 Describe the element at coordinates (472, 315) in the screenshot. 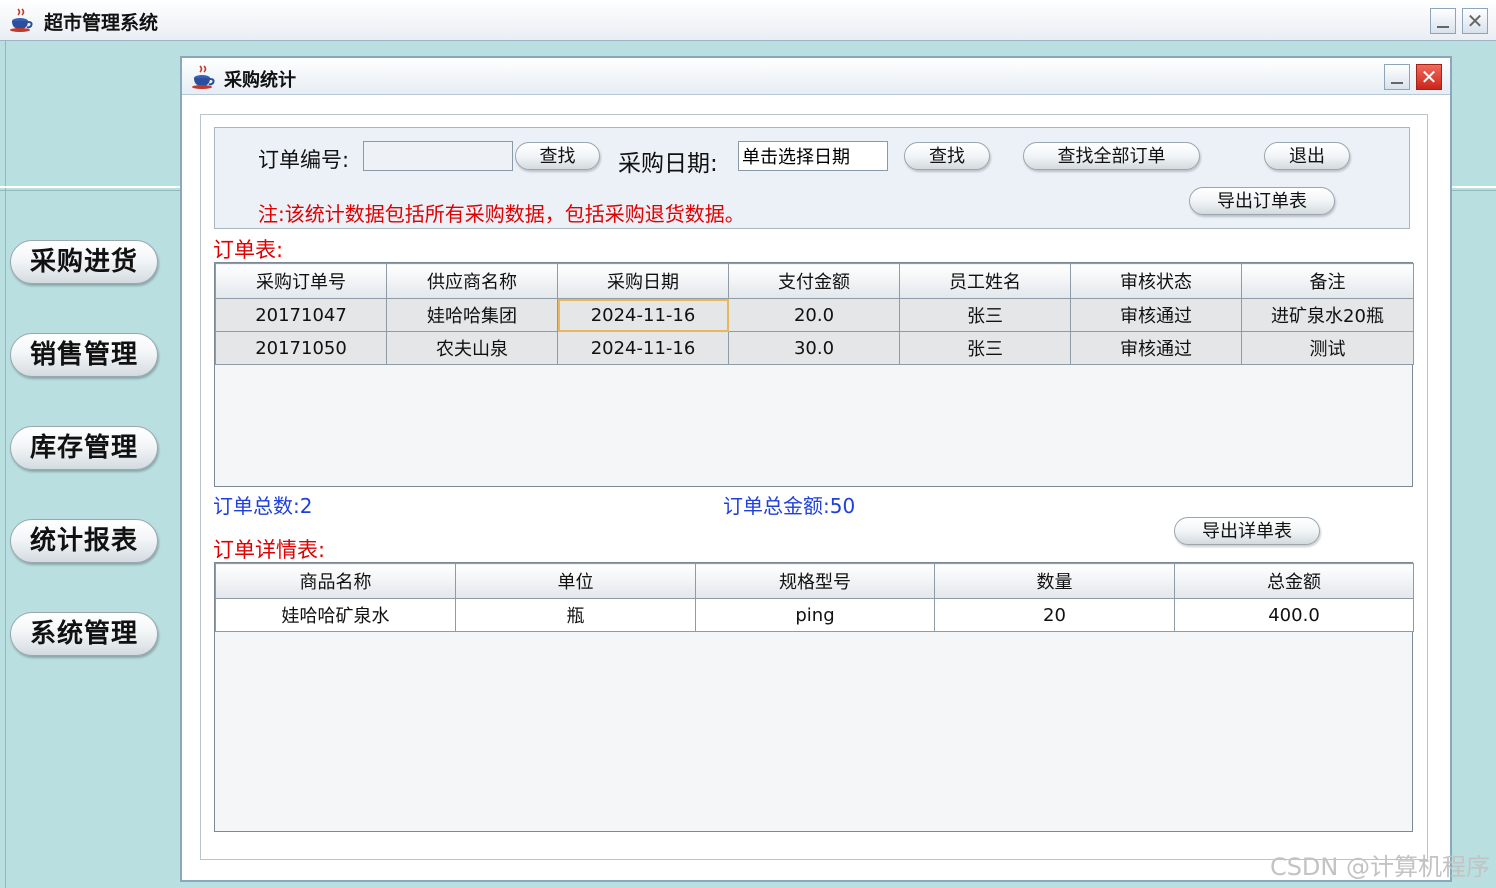

I see `table-cell: 娃哈哈集团` at that location.